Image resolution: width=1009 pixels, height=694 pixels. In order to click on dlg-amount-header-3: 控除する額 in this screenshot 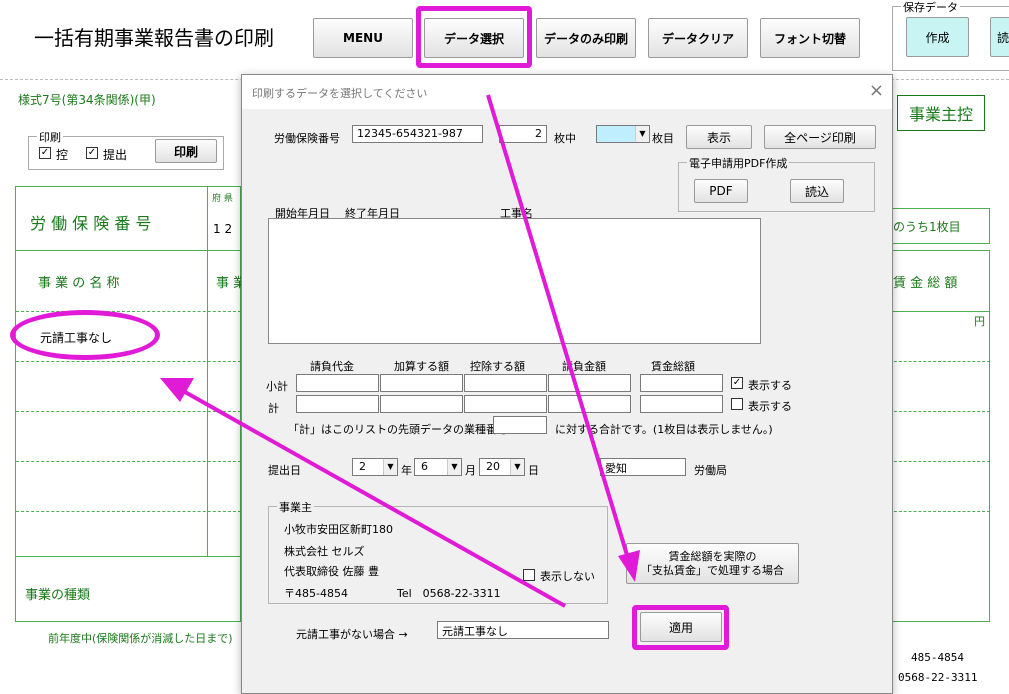, I will do `click(497, 366)`.